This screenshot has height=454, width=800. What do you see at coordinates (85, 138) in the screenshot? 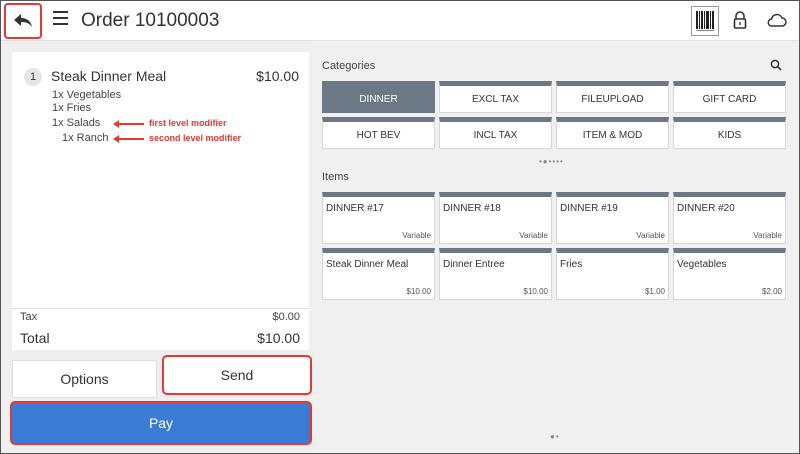
I see `modifier-ranch: 1x Ranch` at bounding box center [85, 138].